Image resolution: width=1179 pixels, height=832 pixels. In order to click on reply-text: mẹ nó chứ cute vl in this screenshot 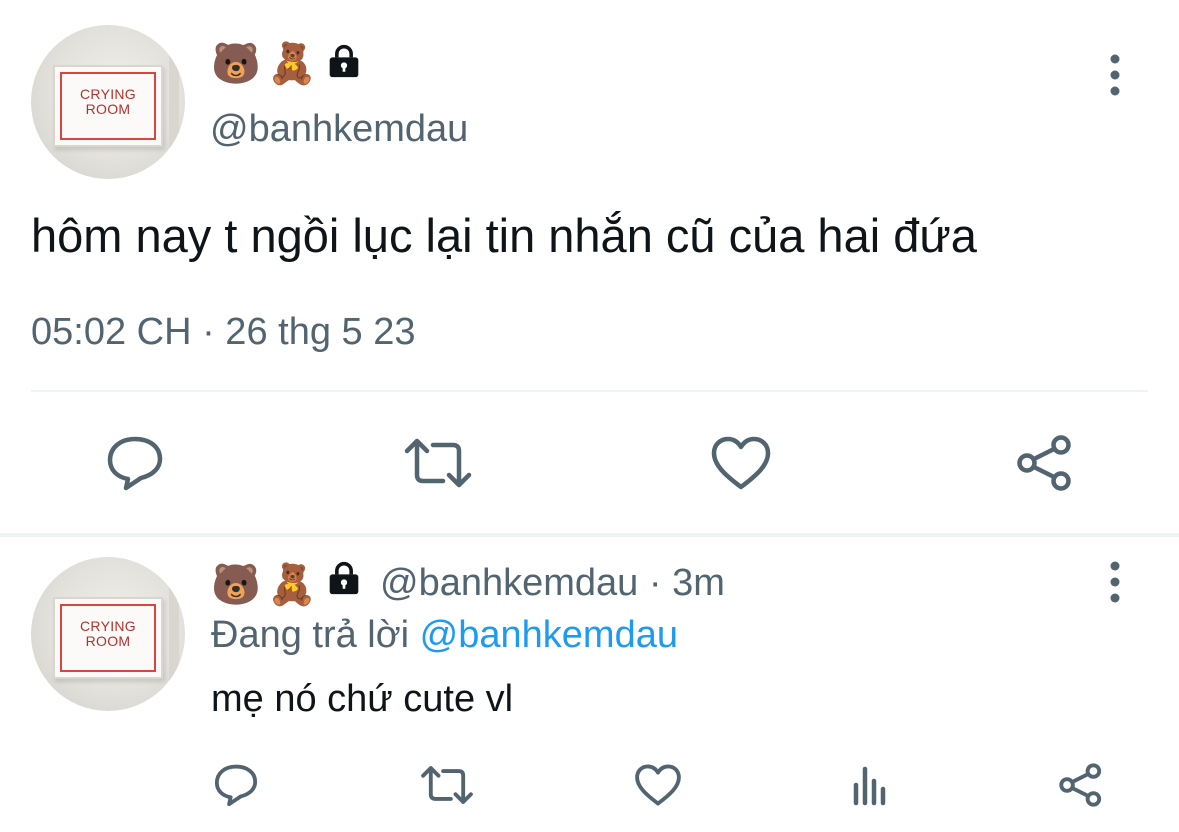, I will do `click(362, 699)`.